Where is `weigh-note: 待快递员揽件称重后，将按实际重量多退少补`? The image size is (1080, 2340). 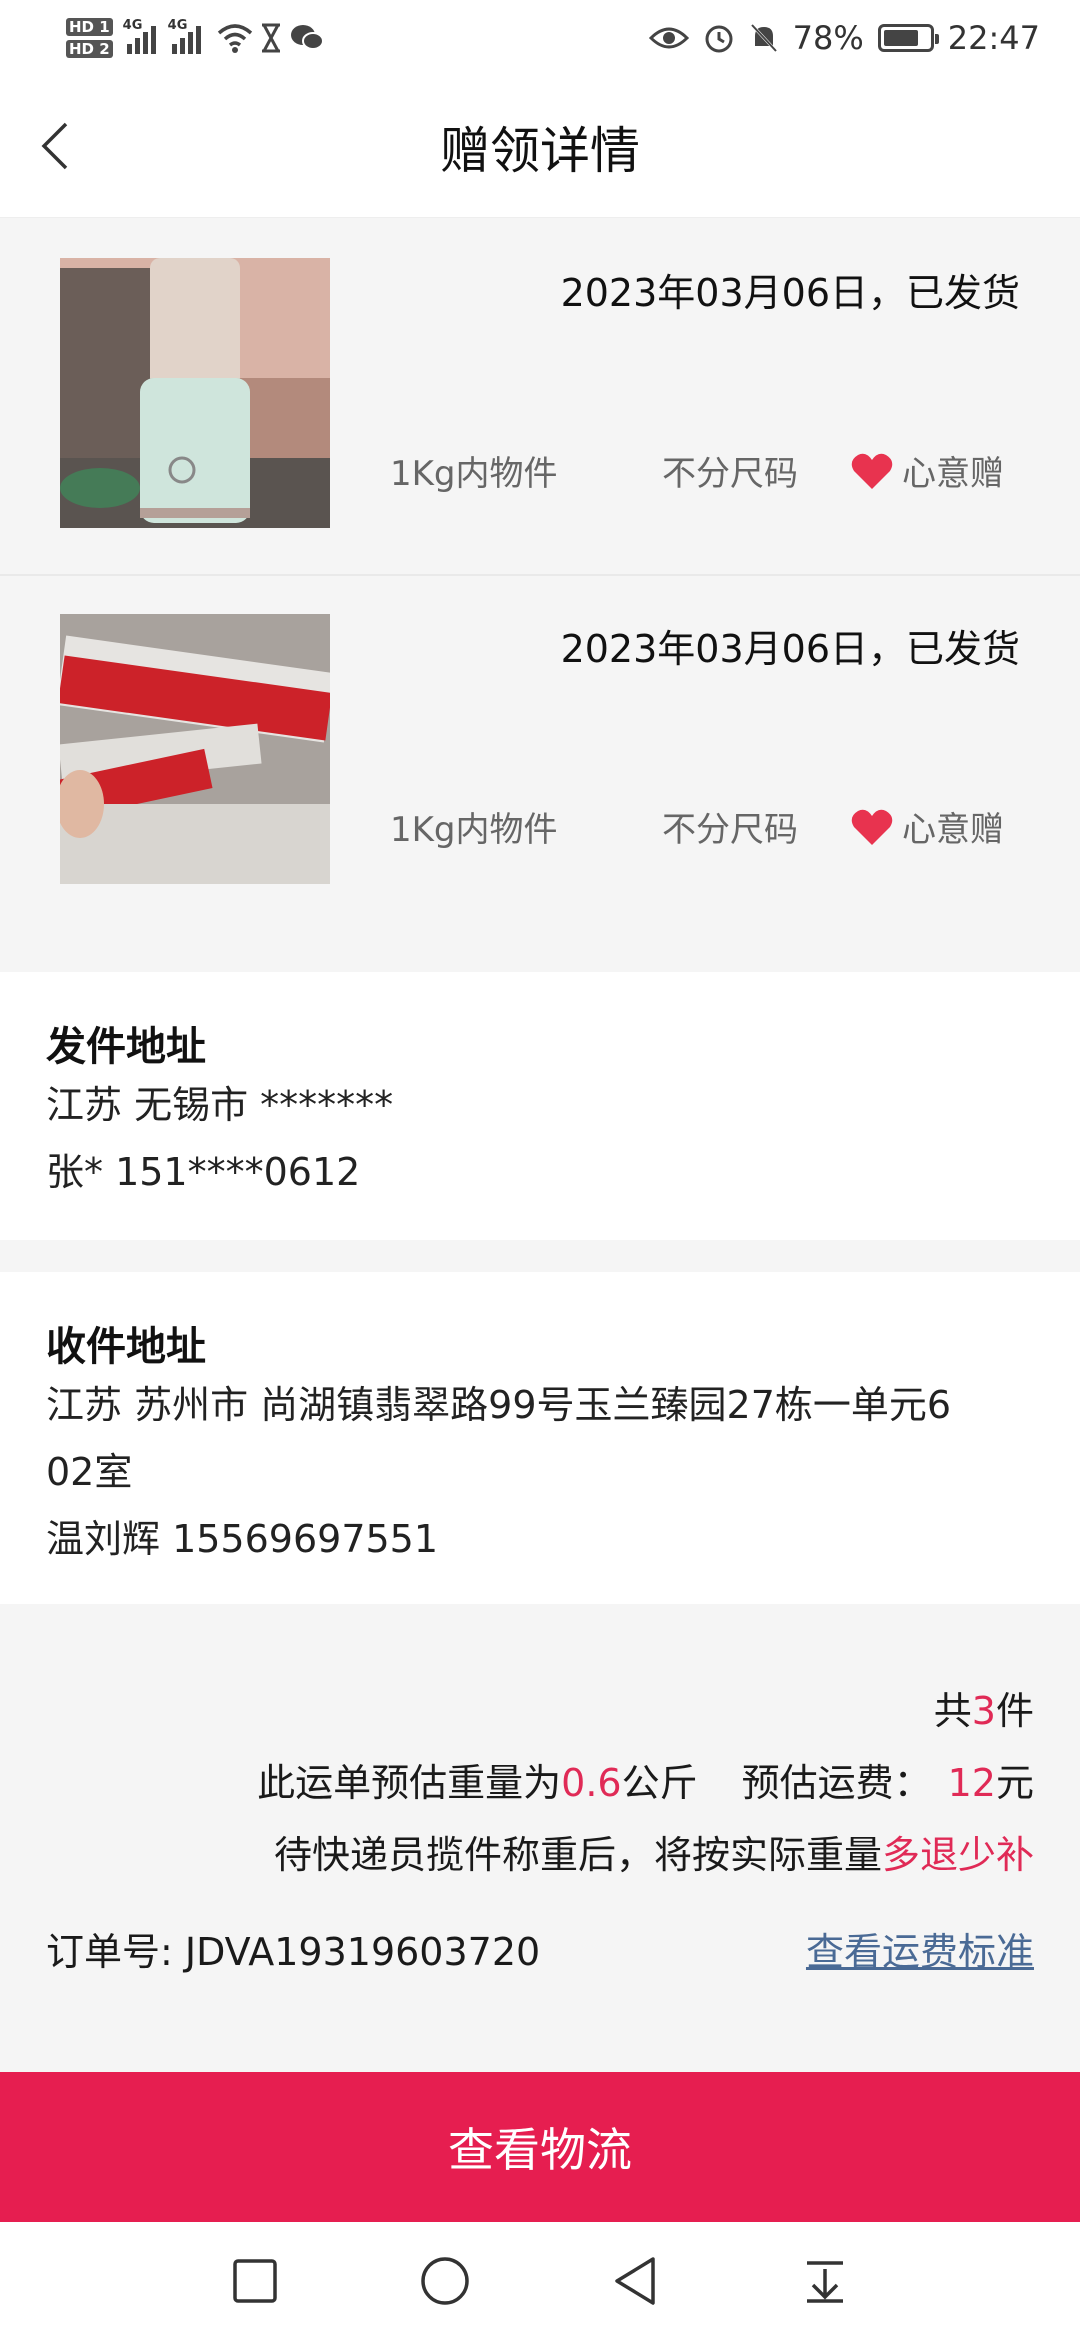 weigh-note: 待快递员揽件称重后，将按实际重量多退少补 is located at coordinates (653, 1855).